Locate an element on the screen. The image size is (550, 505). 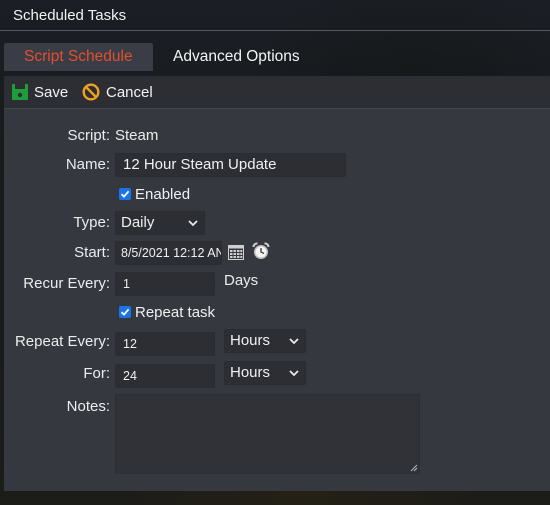
title-bar: Scheduled Tasks is located at coordinates (275, 15).